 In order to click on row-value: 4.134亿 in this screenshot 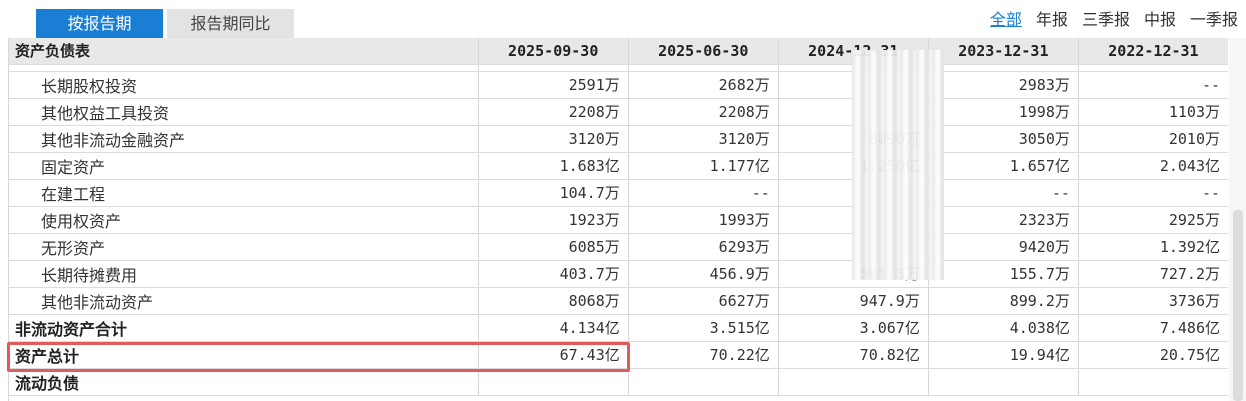, I will do `click(553, 328)`.